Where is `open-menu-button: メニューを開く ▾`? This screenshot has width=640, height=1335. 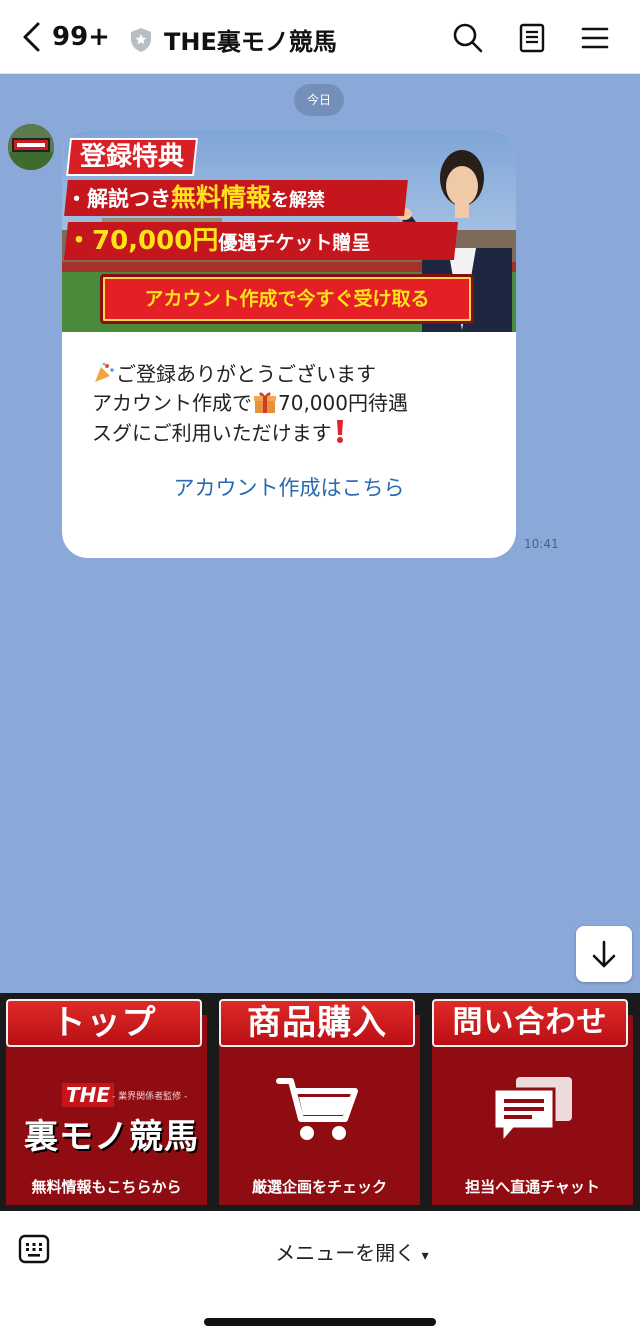
open-menu-button: メニューを開く ▾ is located at coordinates (320, 1251).